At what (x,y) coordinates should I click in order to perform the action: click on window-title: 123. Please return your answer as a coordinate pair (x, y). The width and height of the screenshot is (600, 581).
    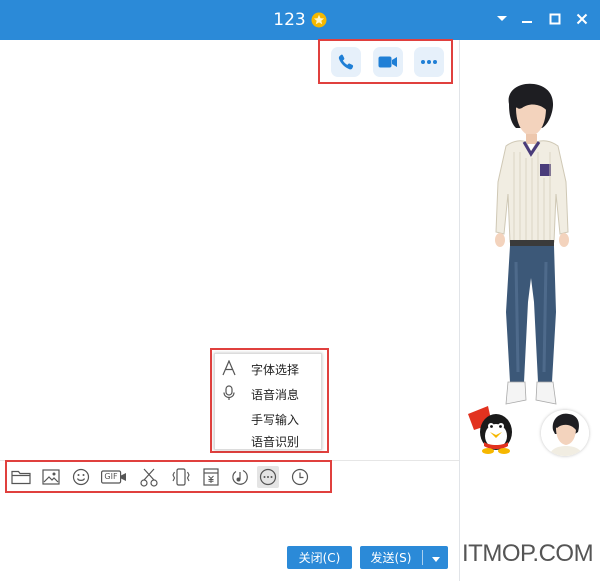
    Looking at the image, I should click on (289, 20).